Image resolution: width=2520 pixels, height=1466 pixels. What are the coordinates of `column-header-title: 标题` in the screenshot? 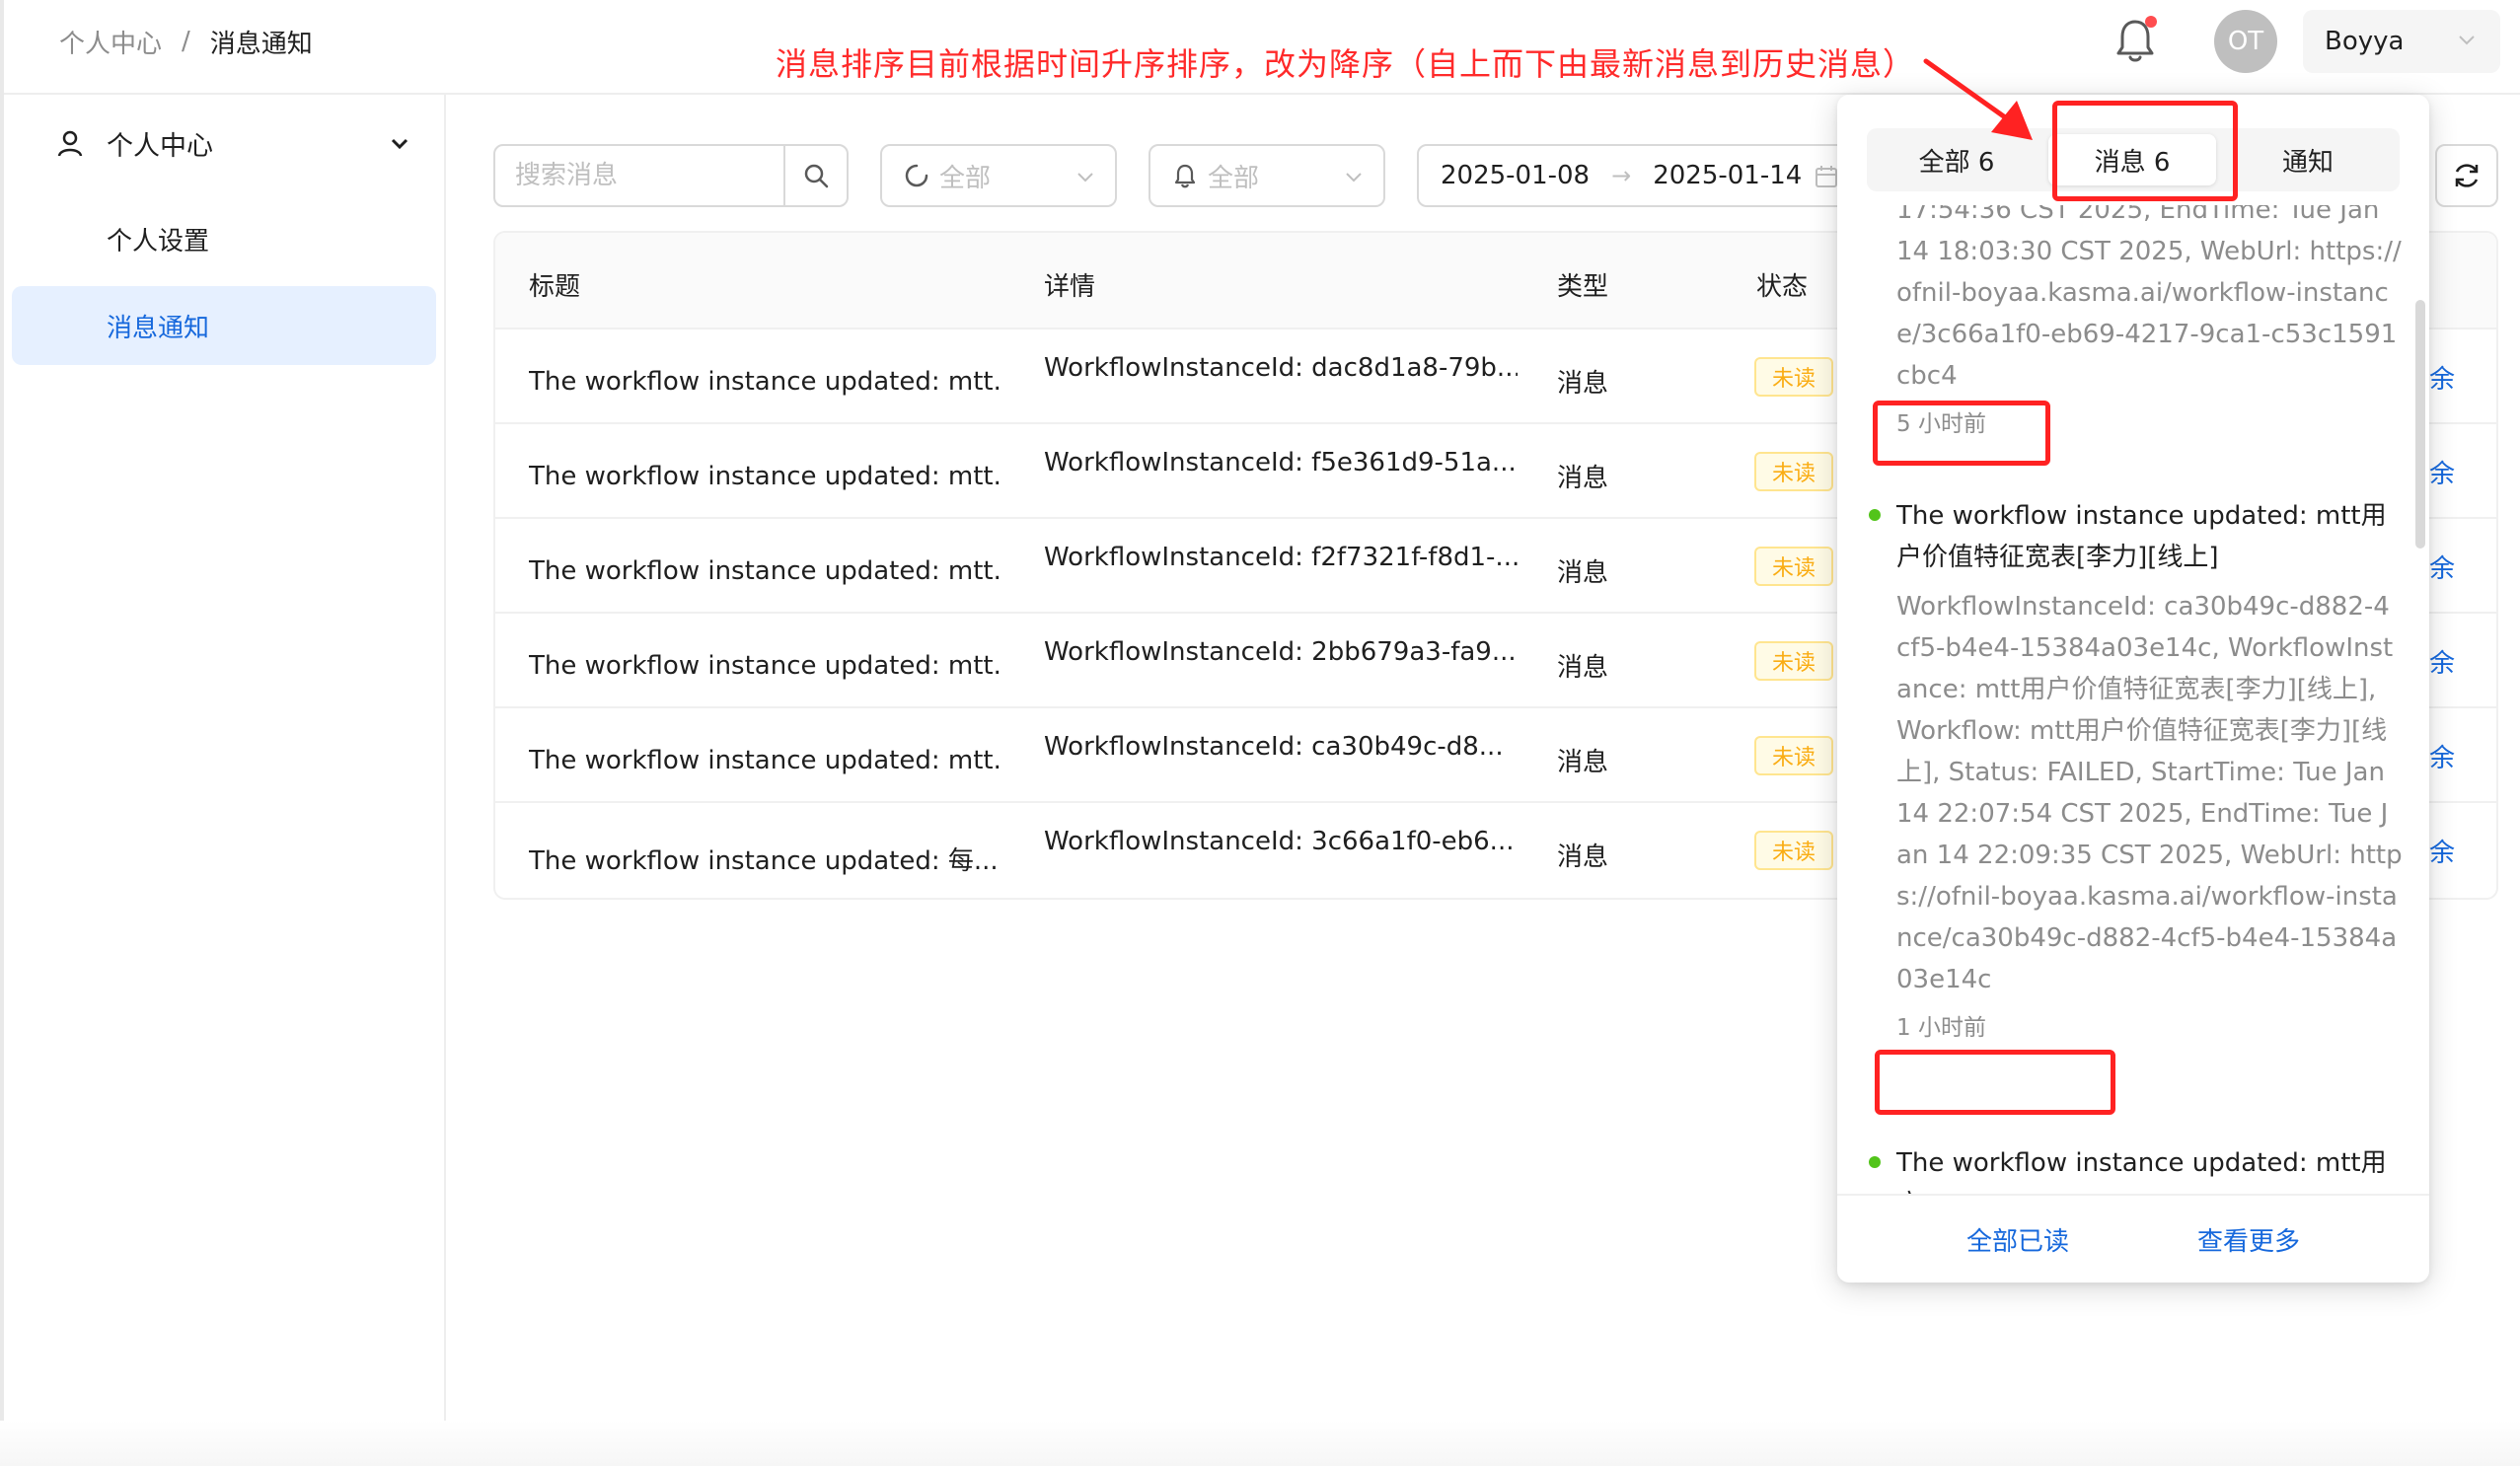 It's located at (555, 287).